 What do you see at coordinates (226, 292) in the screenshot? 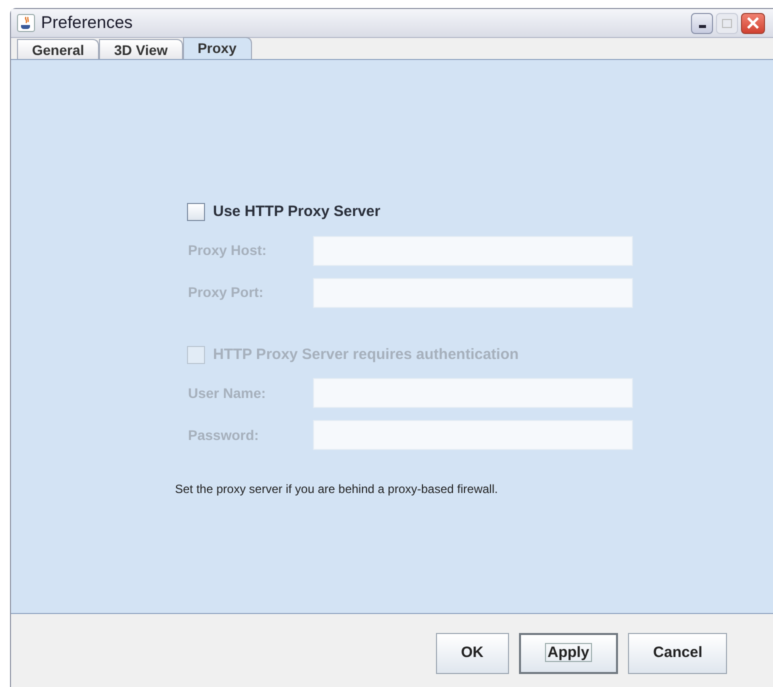
I see `field-label: Proxy Port:` at bounding box center [226, 292].